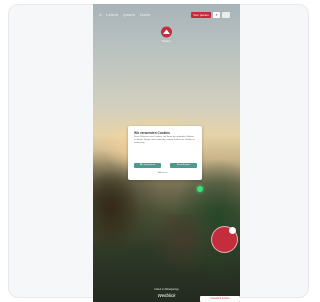  What do you see at coordinates (129, 14) in the screenshot?
I see `nav-item: Ipsum` at bounding box center [129, 14].